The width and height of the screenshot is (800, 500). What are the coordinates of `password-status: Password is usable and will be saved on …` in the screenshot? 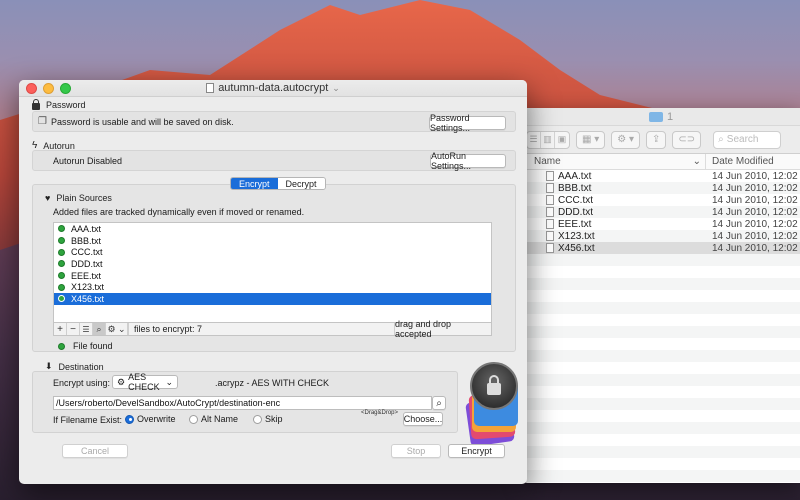 It's located at (142, 121).